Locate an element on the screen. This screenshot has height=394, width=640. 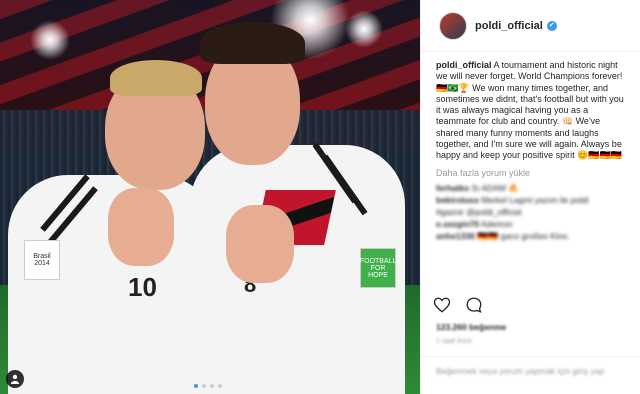
patch-left-label: Brasil 2014 is located at coordinates (42, 260).